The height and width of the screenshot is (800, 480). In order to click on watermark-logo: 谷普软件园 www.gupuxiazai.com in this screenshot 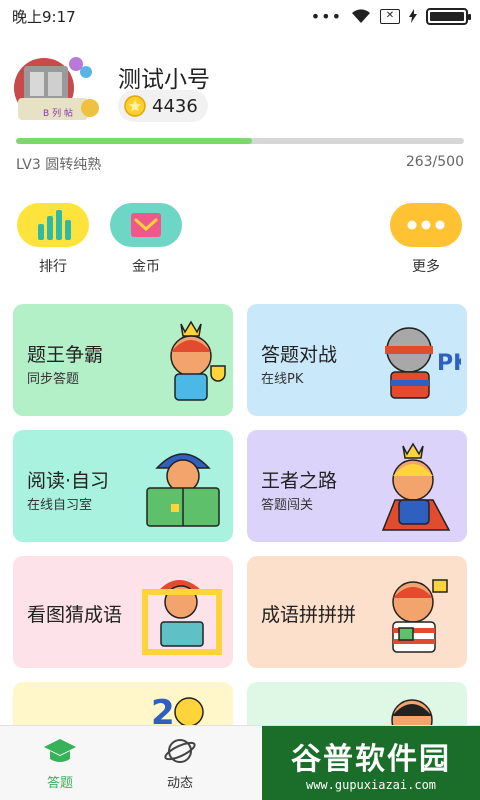, I will do `click(371, 763)`.